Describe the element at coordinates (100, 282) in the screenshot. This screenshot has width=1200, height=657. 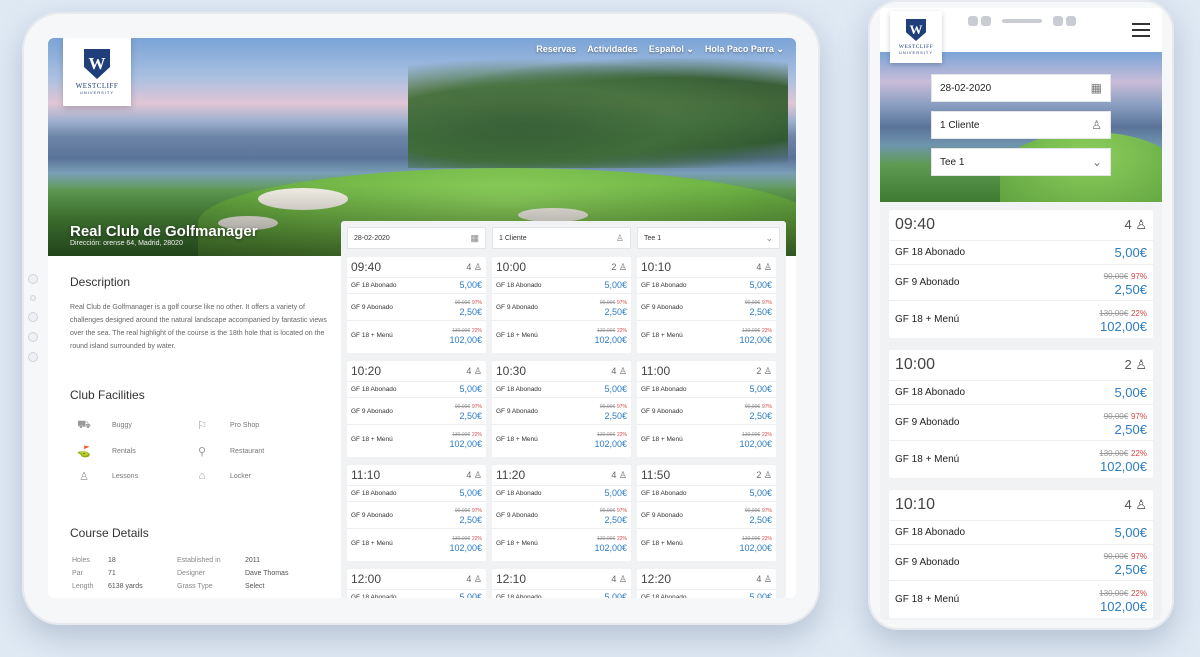
I see `description-title: Description` at that location.